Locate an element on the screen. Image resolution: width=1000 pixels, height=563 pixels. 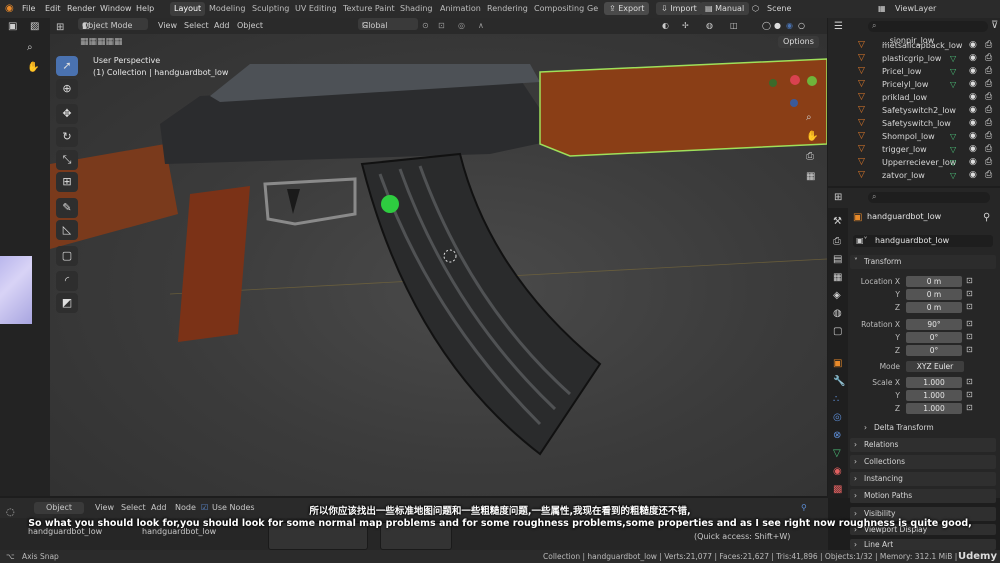
instancing-panel: › Instancing is located at coordinates (923, 479).